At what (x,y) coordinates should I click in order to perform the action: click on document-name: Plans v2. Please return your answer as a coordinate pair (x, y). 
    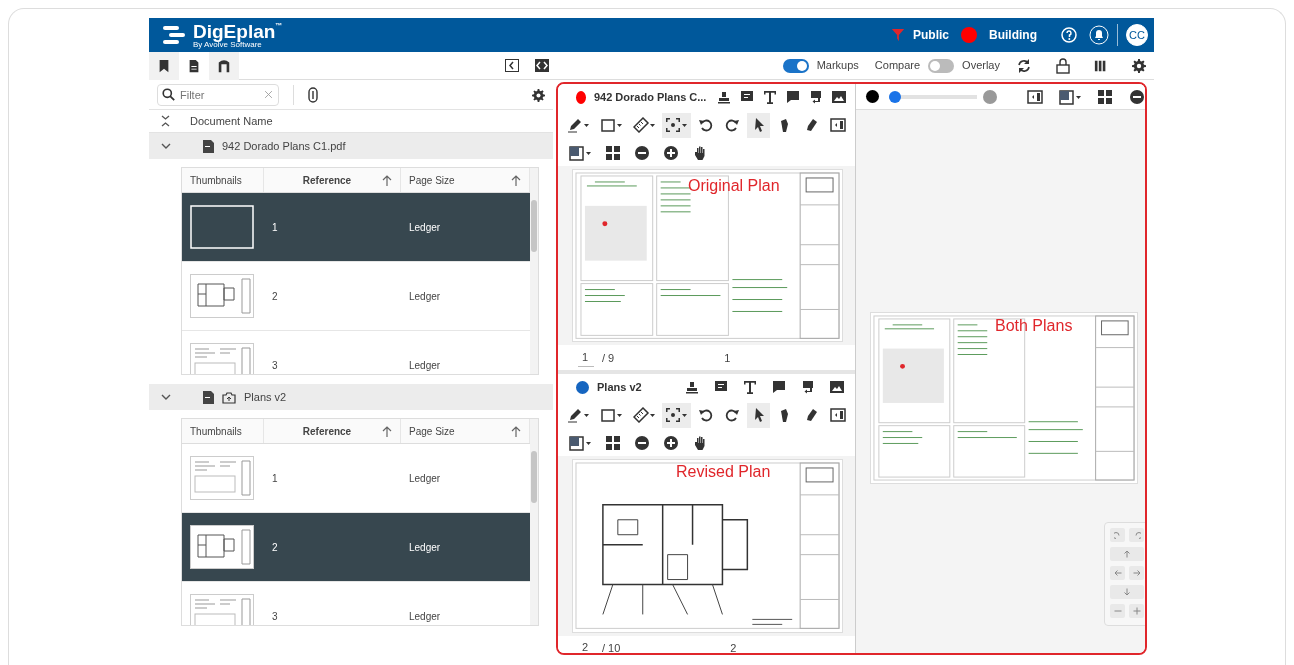
    Looking at the image, I should click on (265, 397).